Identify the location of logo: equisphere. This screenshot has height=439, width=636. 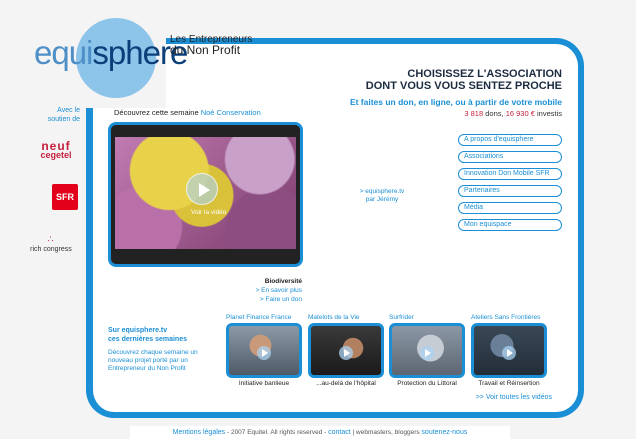
(111, 53).